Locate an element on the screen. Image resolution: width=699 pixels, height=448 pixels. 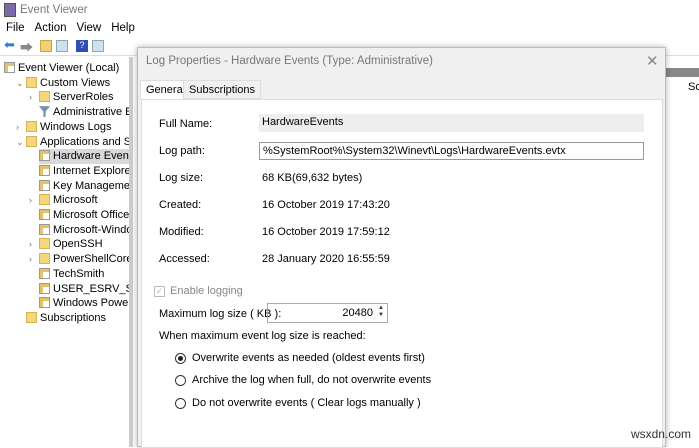
tree-item: Key Management Se is located at coordinates (86, 186).